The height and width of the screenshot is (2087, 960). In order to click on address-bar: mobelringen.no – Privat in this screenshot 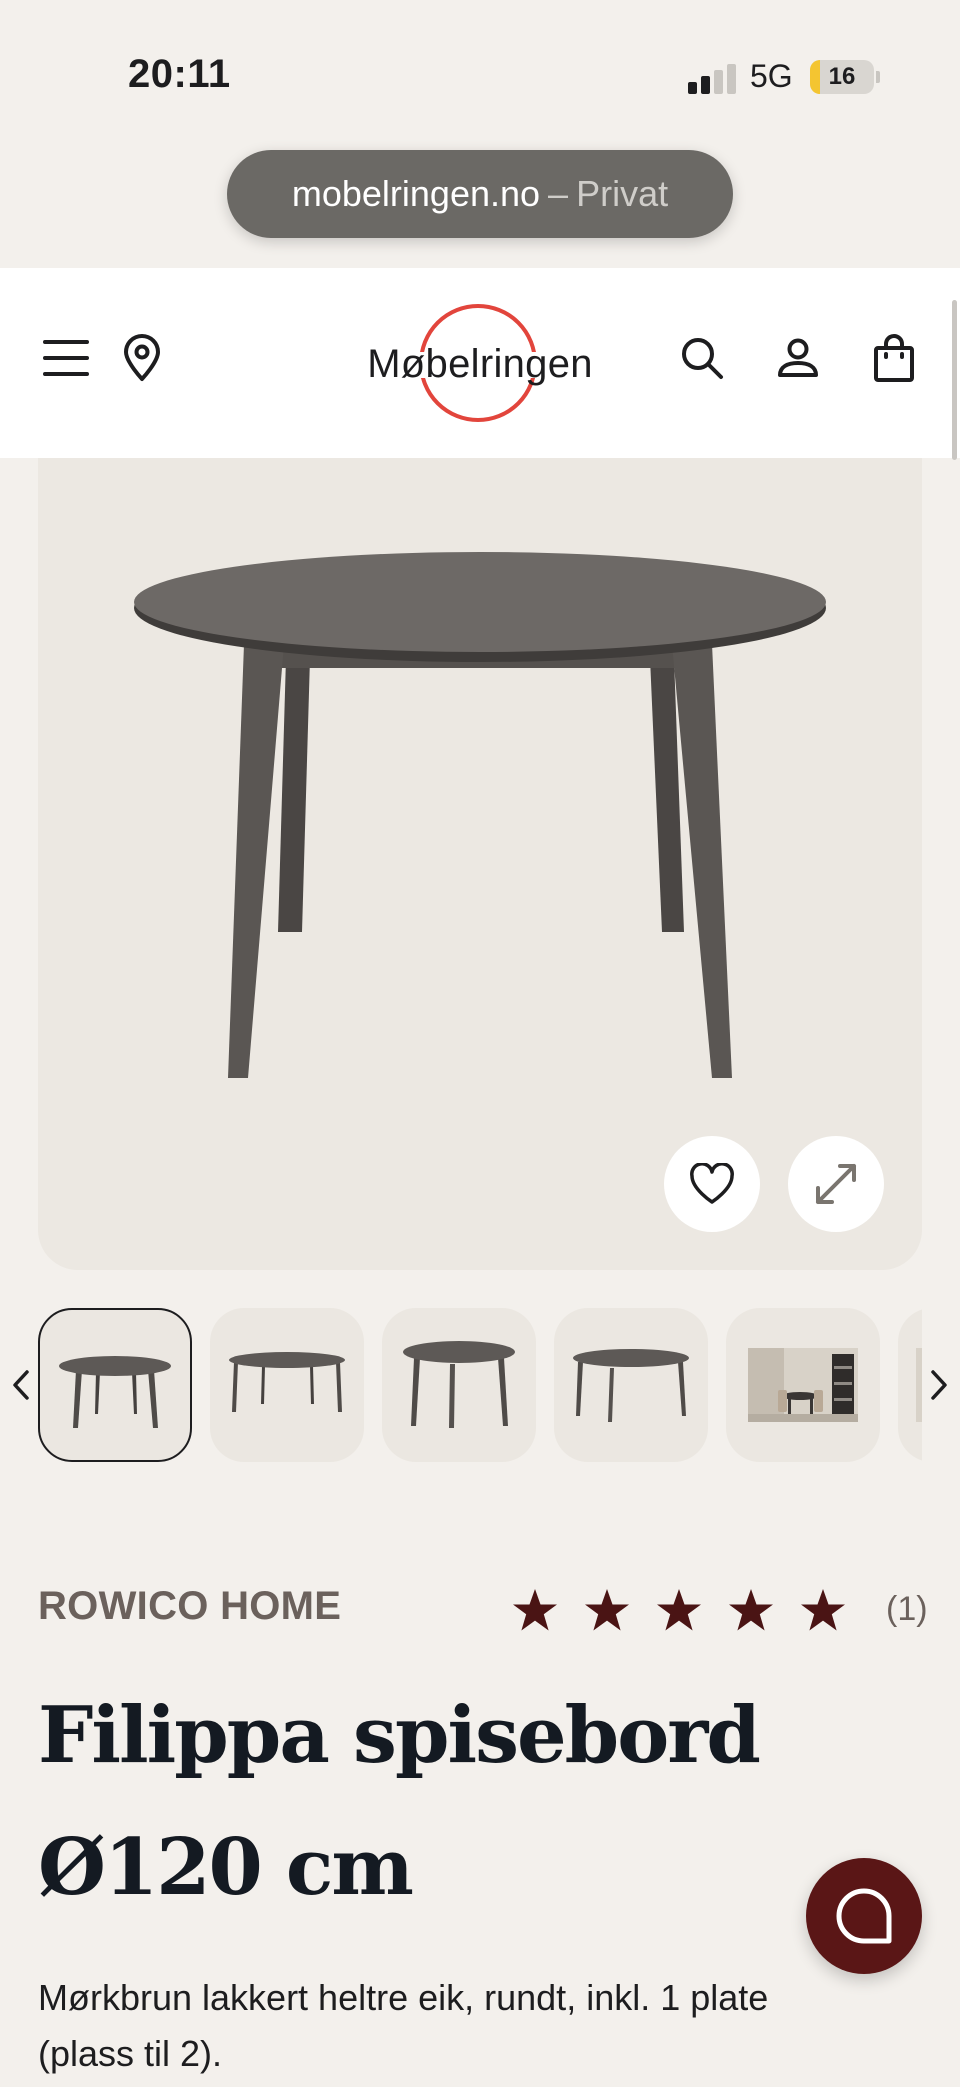, I will do `click(480, 194)`.